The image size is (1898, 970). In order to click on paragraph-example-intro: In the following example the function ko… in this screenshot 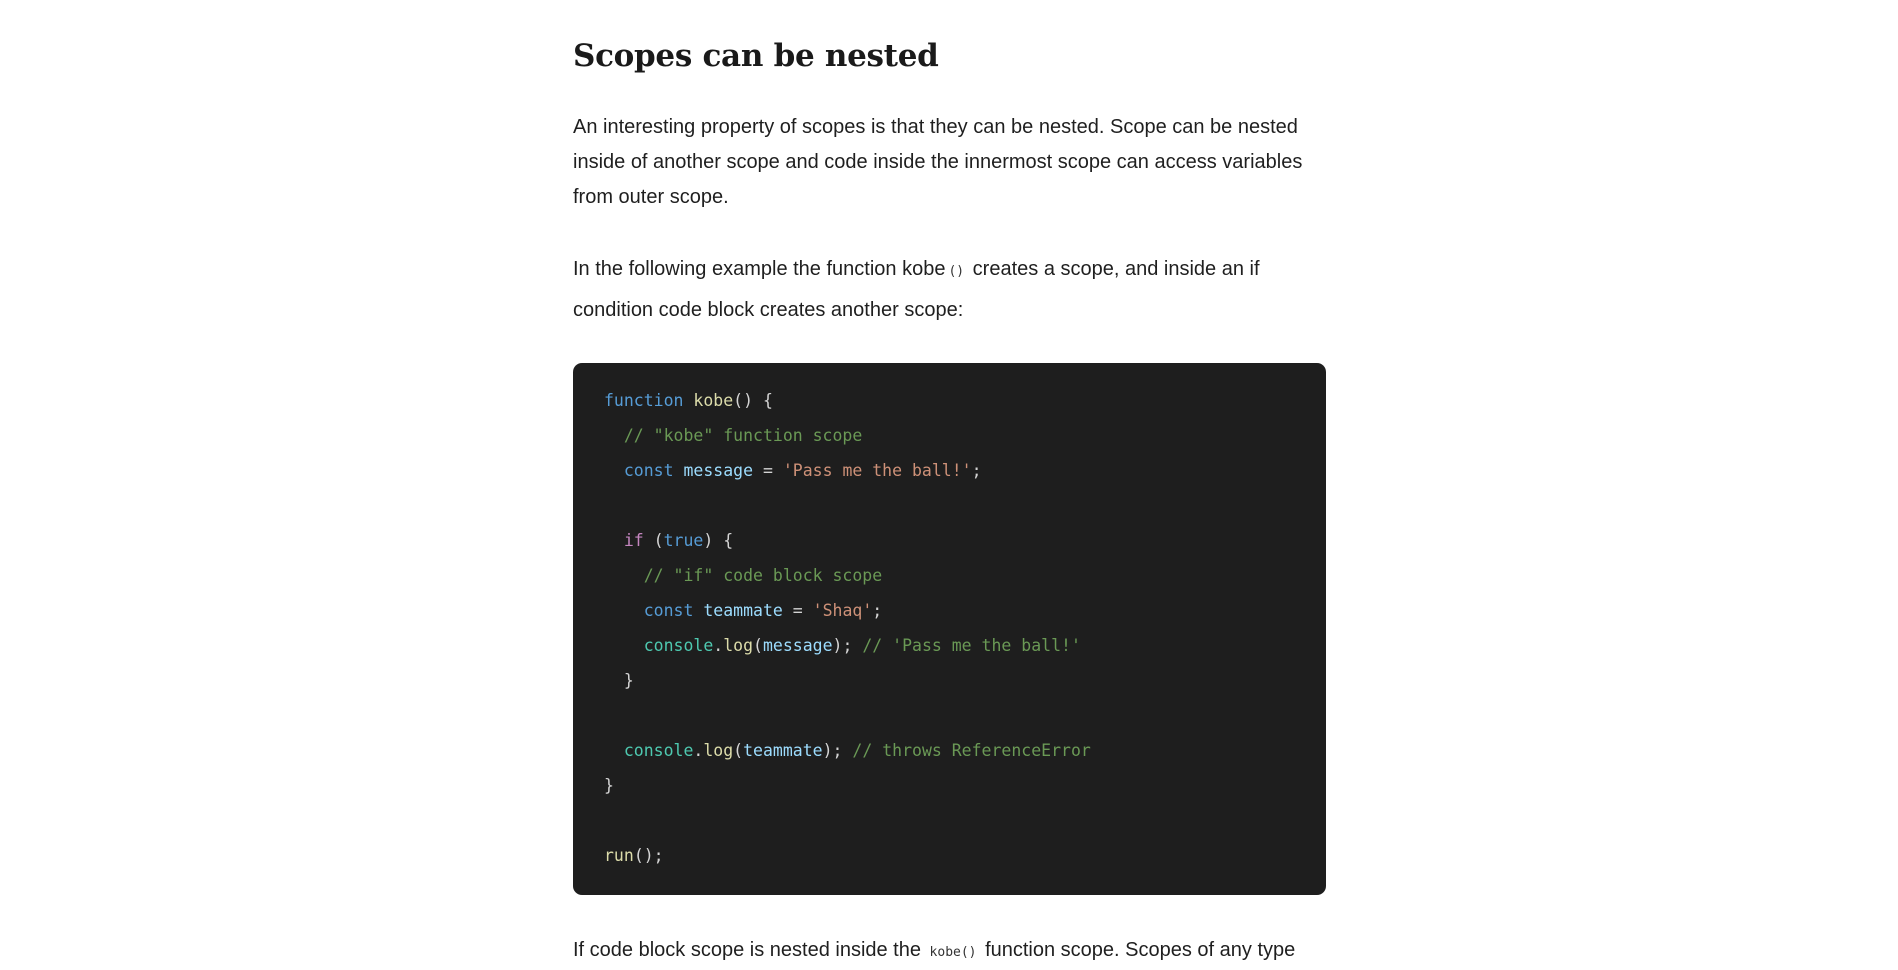, I will do `click(949, 289)`.